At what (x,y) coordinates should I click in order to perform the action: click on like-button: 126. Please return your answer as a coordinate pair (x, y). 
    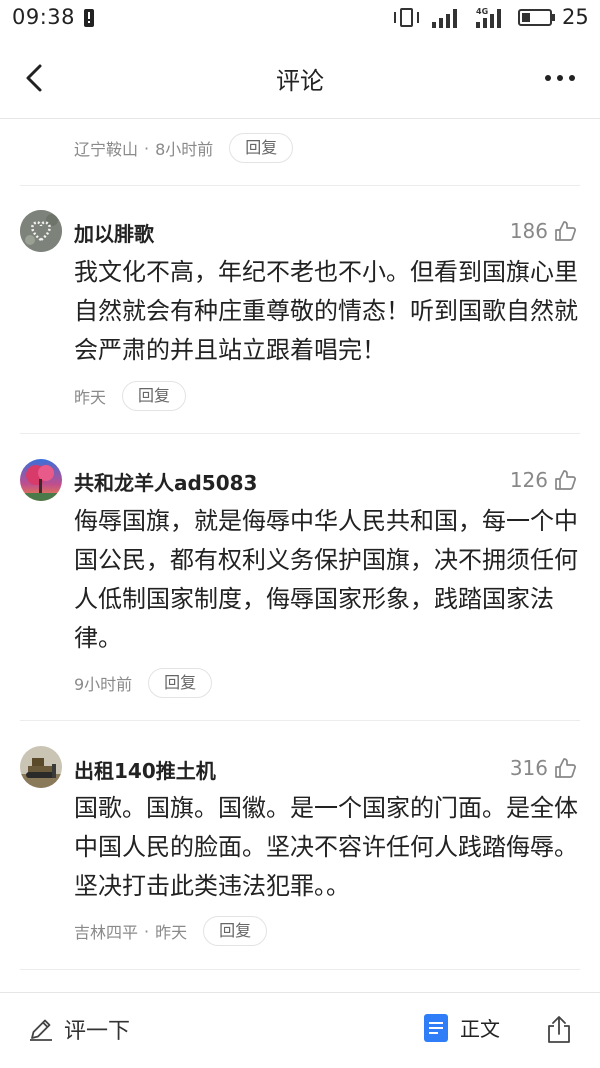
    Looking at the image, I should click on (543, 480).